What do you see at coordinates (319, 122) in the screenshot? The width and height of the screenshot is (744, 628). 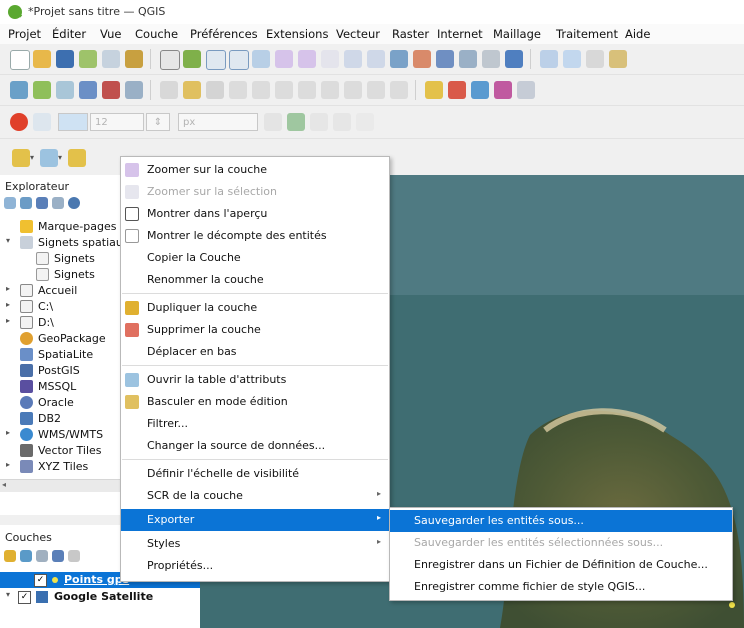 I see `delete-ring-icon` at bounding box center [319, 122].